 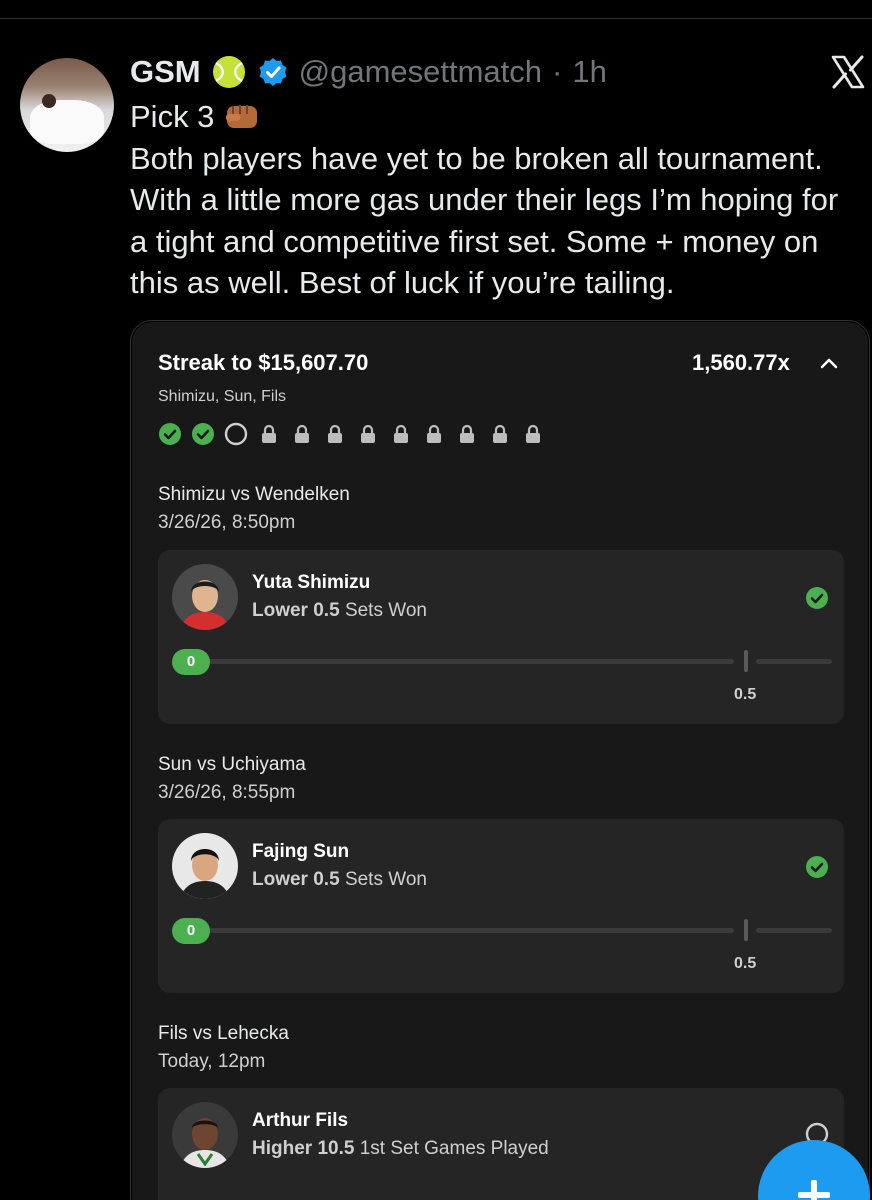 I want to click on chevron-up-icon, so click(x=829, y=364).